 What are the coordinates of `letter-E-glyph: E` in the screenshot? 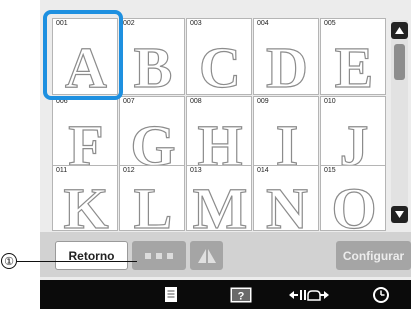 It's located at (354, 65).